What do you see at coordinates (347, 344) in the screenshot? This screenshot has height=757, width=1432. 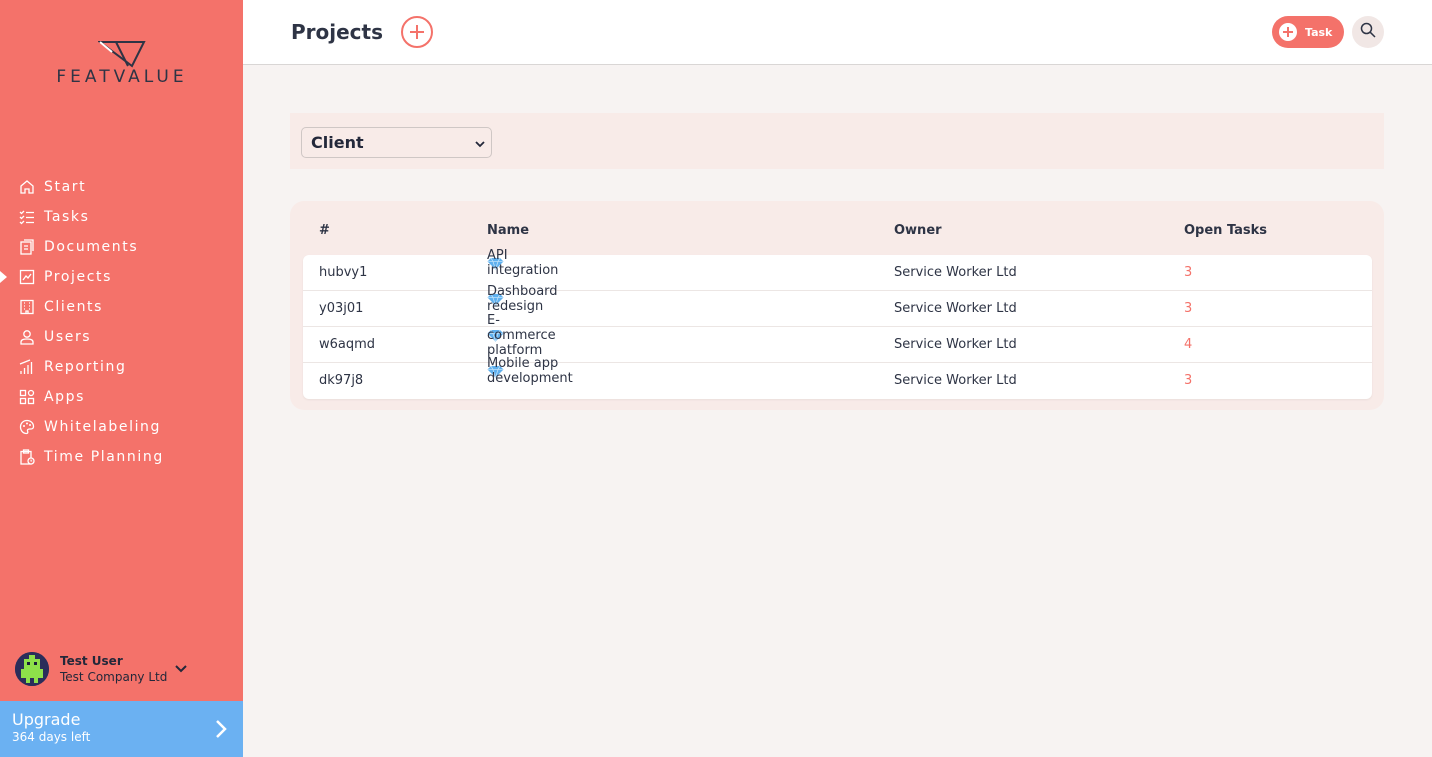 I see `project-id: w6aqmd` at bounding box center [347, 344].